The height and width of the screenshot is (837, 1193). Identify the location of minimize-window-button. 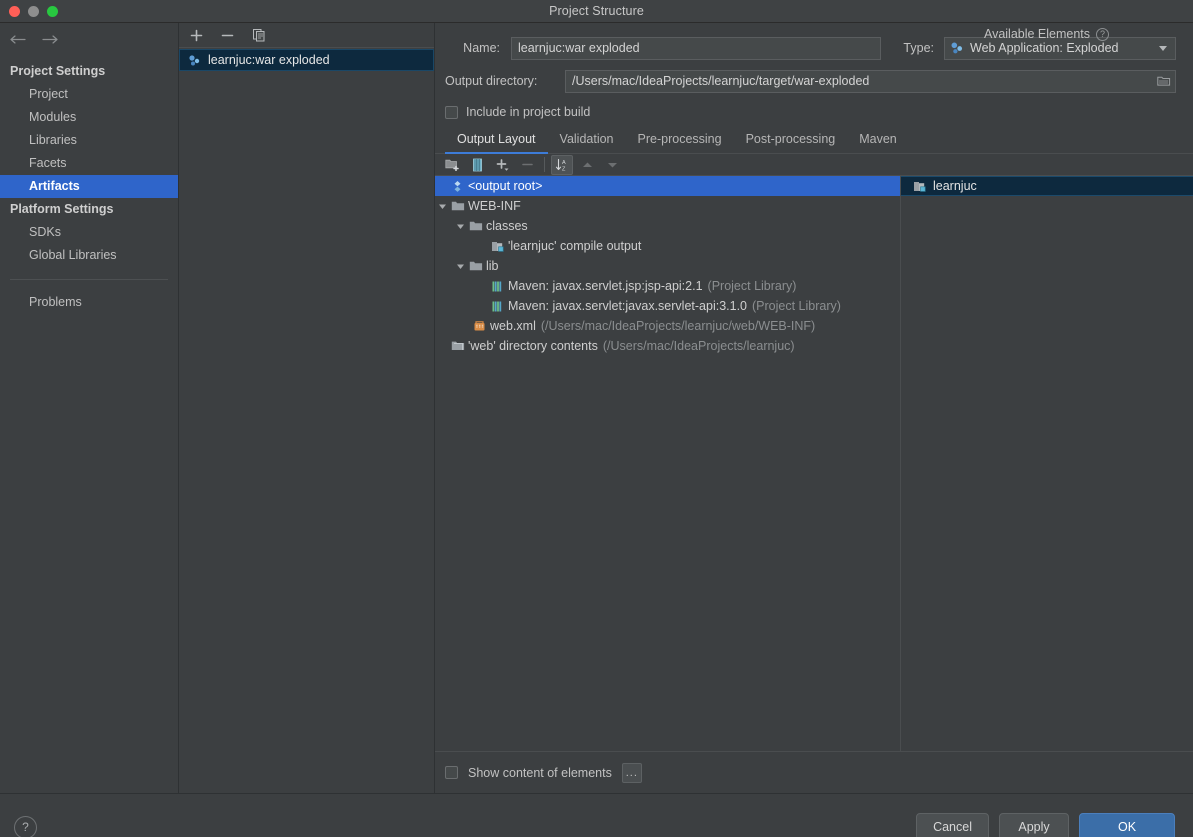
(33, 11).